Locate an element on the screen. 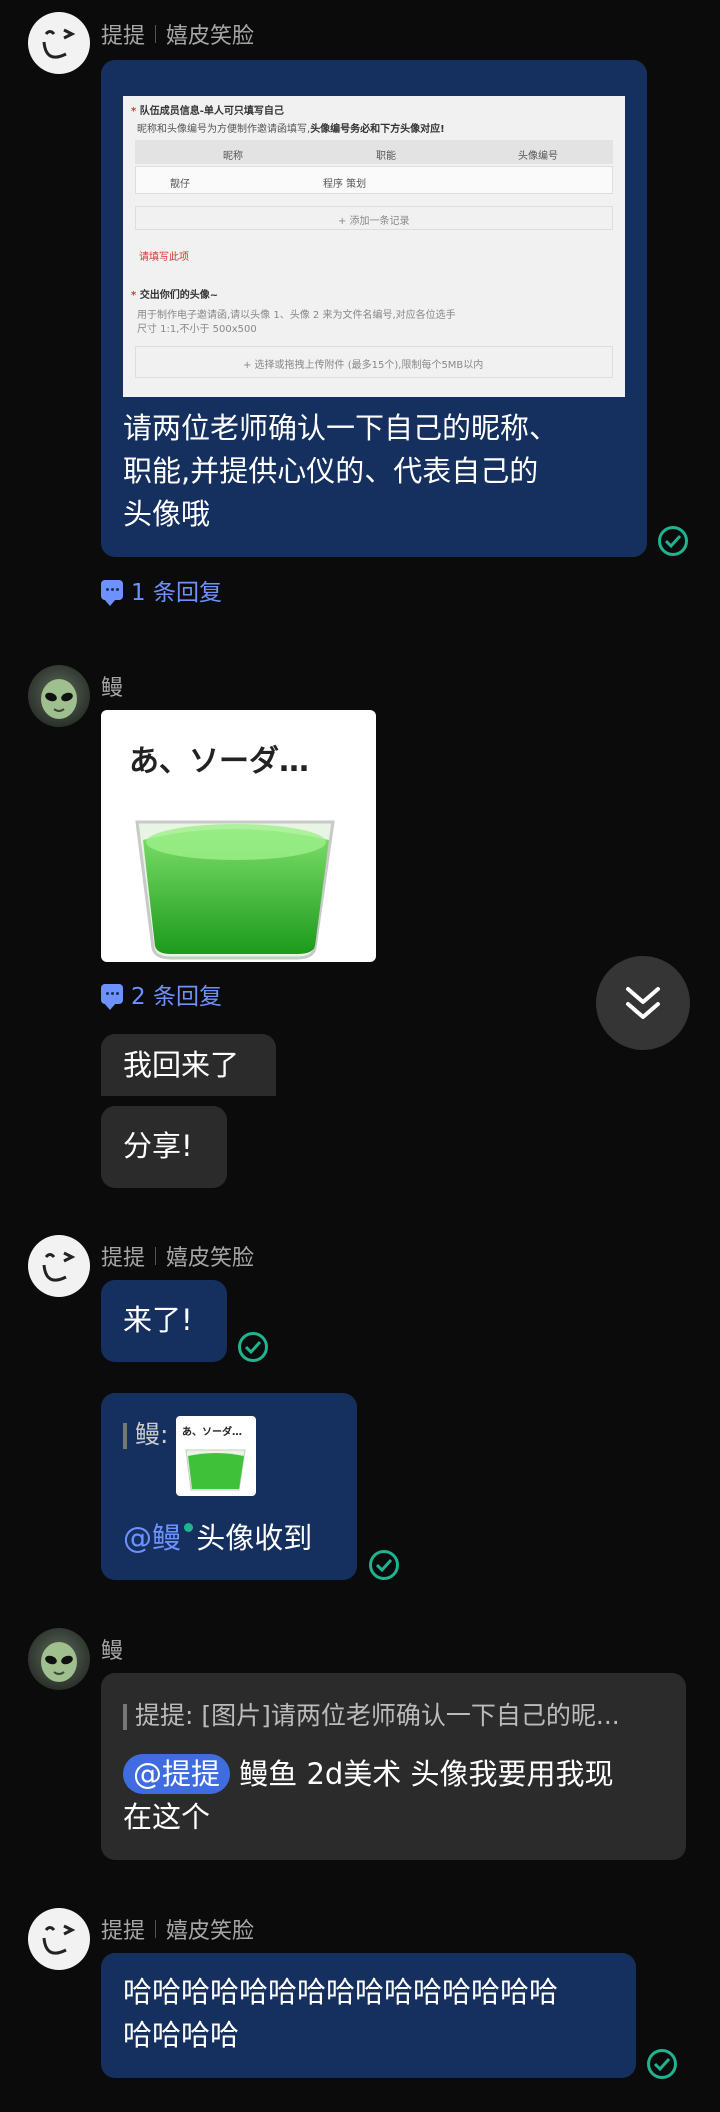  message-text: 请两位老师确认一下自己的昵称、 职能,并提供心仪的、代表自己的 头像哦 is located at coordinates (341, 471).